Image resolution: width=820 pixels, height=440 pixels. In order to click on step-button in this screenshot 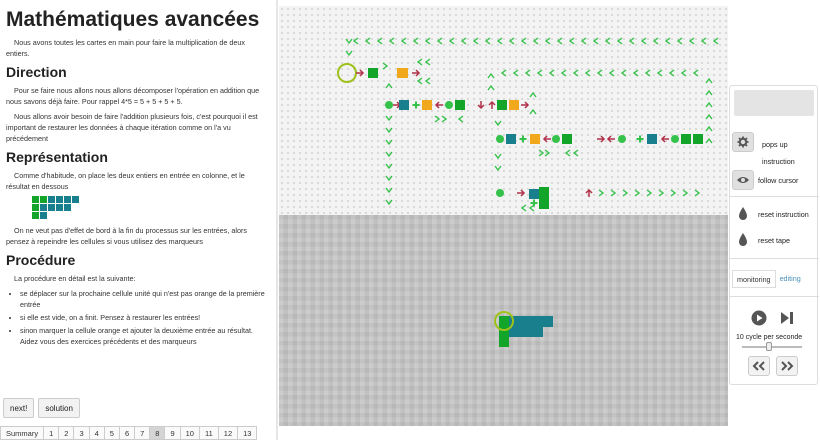, I will do `click(787, 318)`.